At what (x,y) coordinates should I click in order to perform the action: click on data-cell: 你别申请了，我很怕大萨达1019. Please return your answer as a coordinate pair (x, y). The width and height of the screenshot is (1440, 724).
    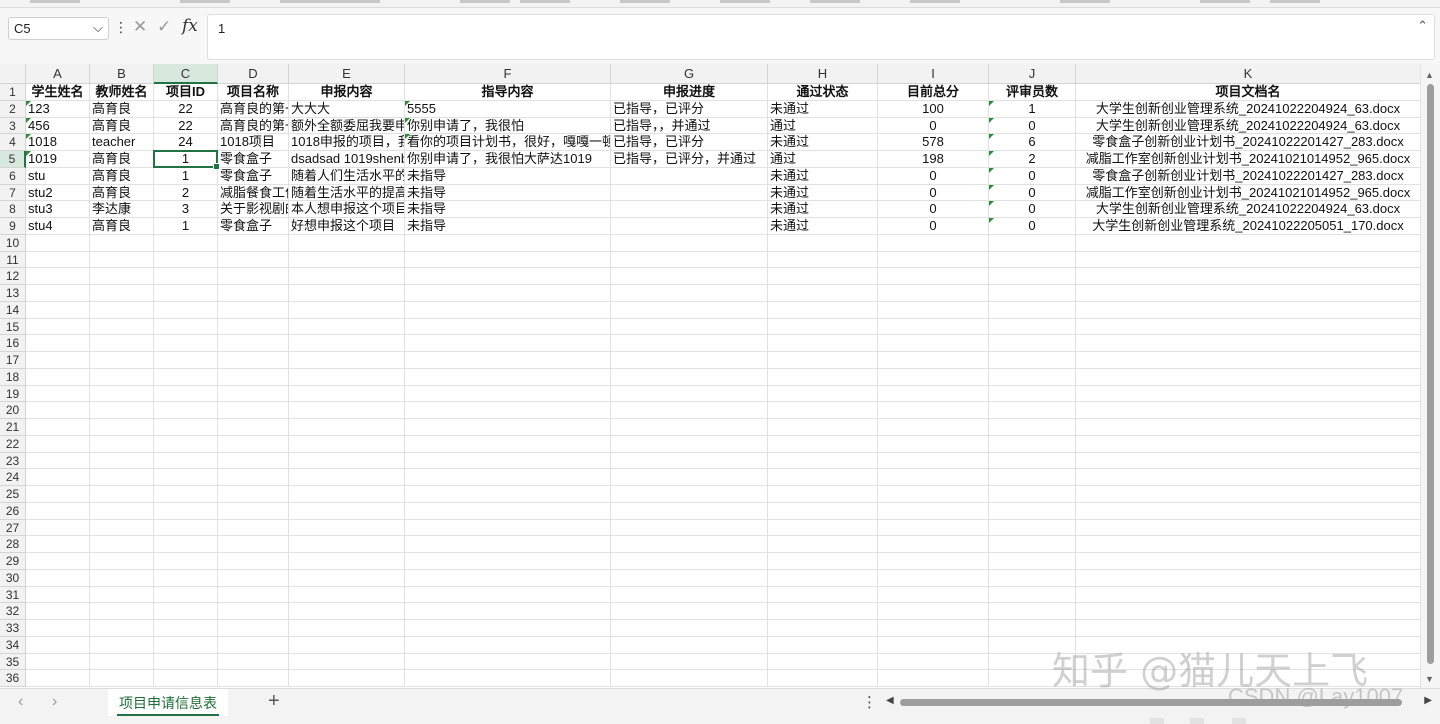
    Looking at the image, I should click on (507, 159).